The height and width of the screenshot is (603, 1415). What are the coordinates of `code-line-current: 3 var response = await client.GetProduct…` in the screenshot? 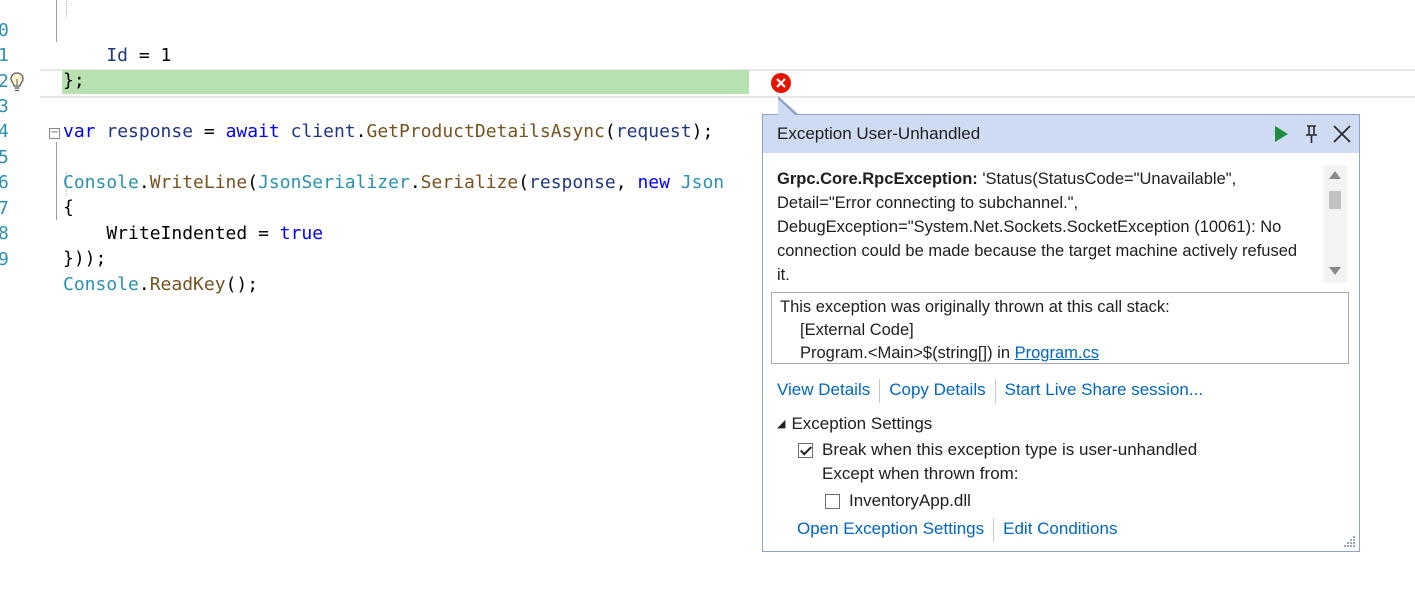 It's located at (707, 105).